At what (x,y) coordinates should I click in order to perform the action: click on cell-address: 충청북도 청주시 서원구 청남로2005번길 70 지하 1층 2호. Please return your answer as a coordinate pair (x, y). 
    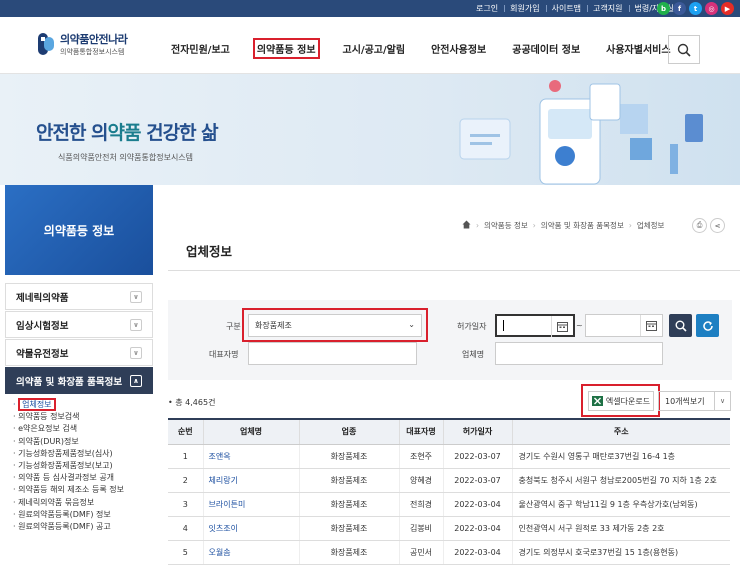
    Looking at the image, I should click on (620, 480).